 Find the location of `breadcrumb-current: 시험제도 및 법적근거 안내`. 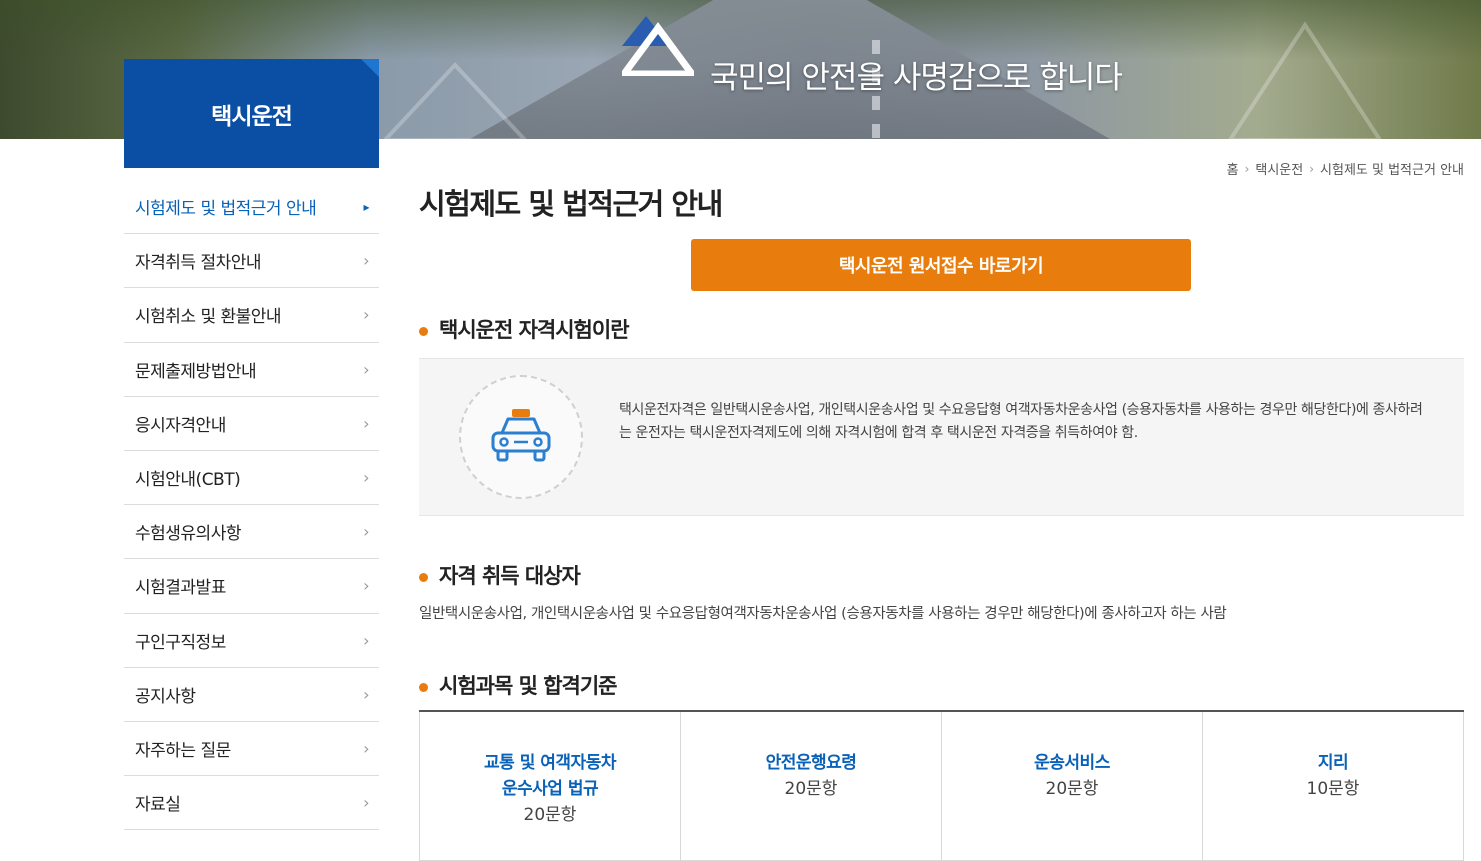

breadcrumb-current: 시험제도 및 법적근거 안내 is located at coordinates (1392, 168).